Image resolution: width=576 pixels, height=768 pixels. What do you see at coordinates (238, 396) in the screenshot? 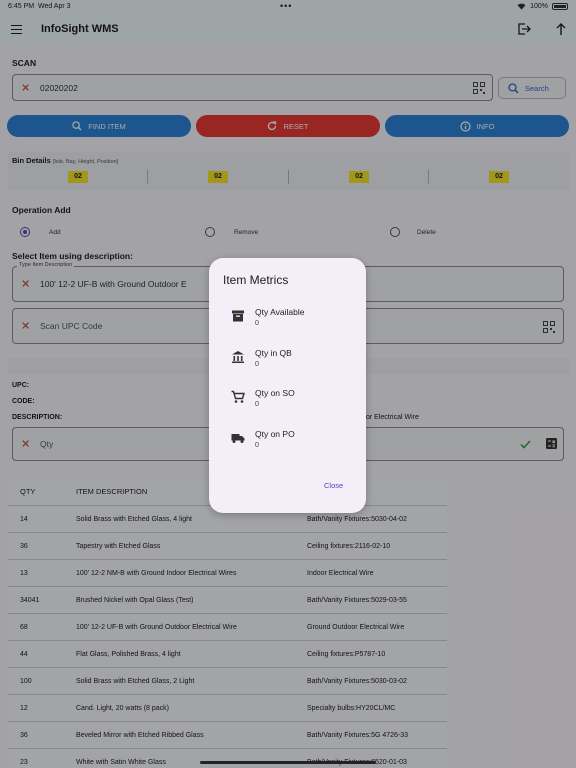
I see `cart-icon` at bounding box center [238, 396].